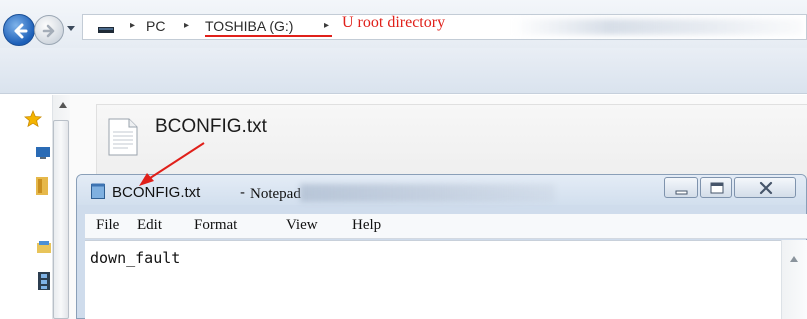 The height and width of the screenshot is (319, 807). I want to click on downloads-folder-icon, so click(42, 186).